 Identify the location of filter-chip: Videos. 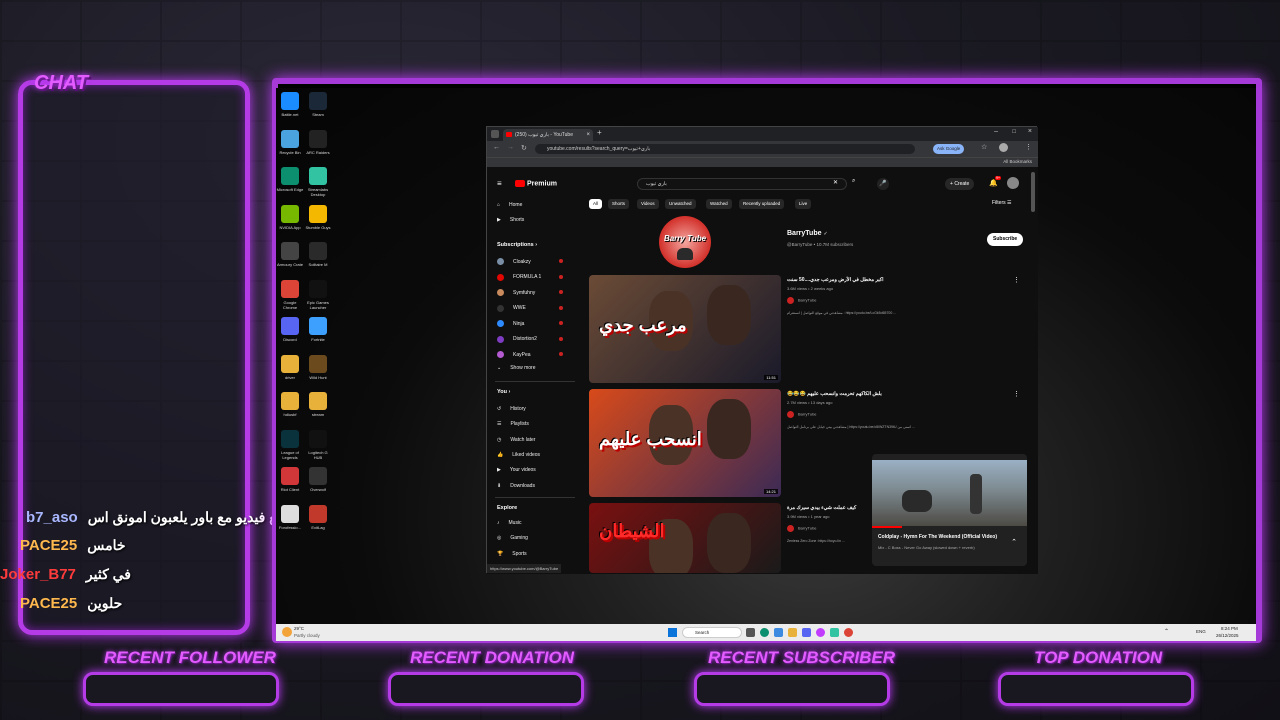
(648, 204).